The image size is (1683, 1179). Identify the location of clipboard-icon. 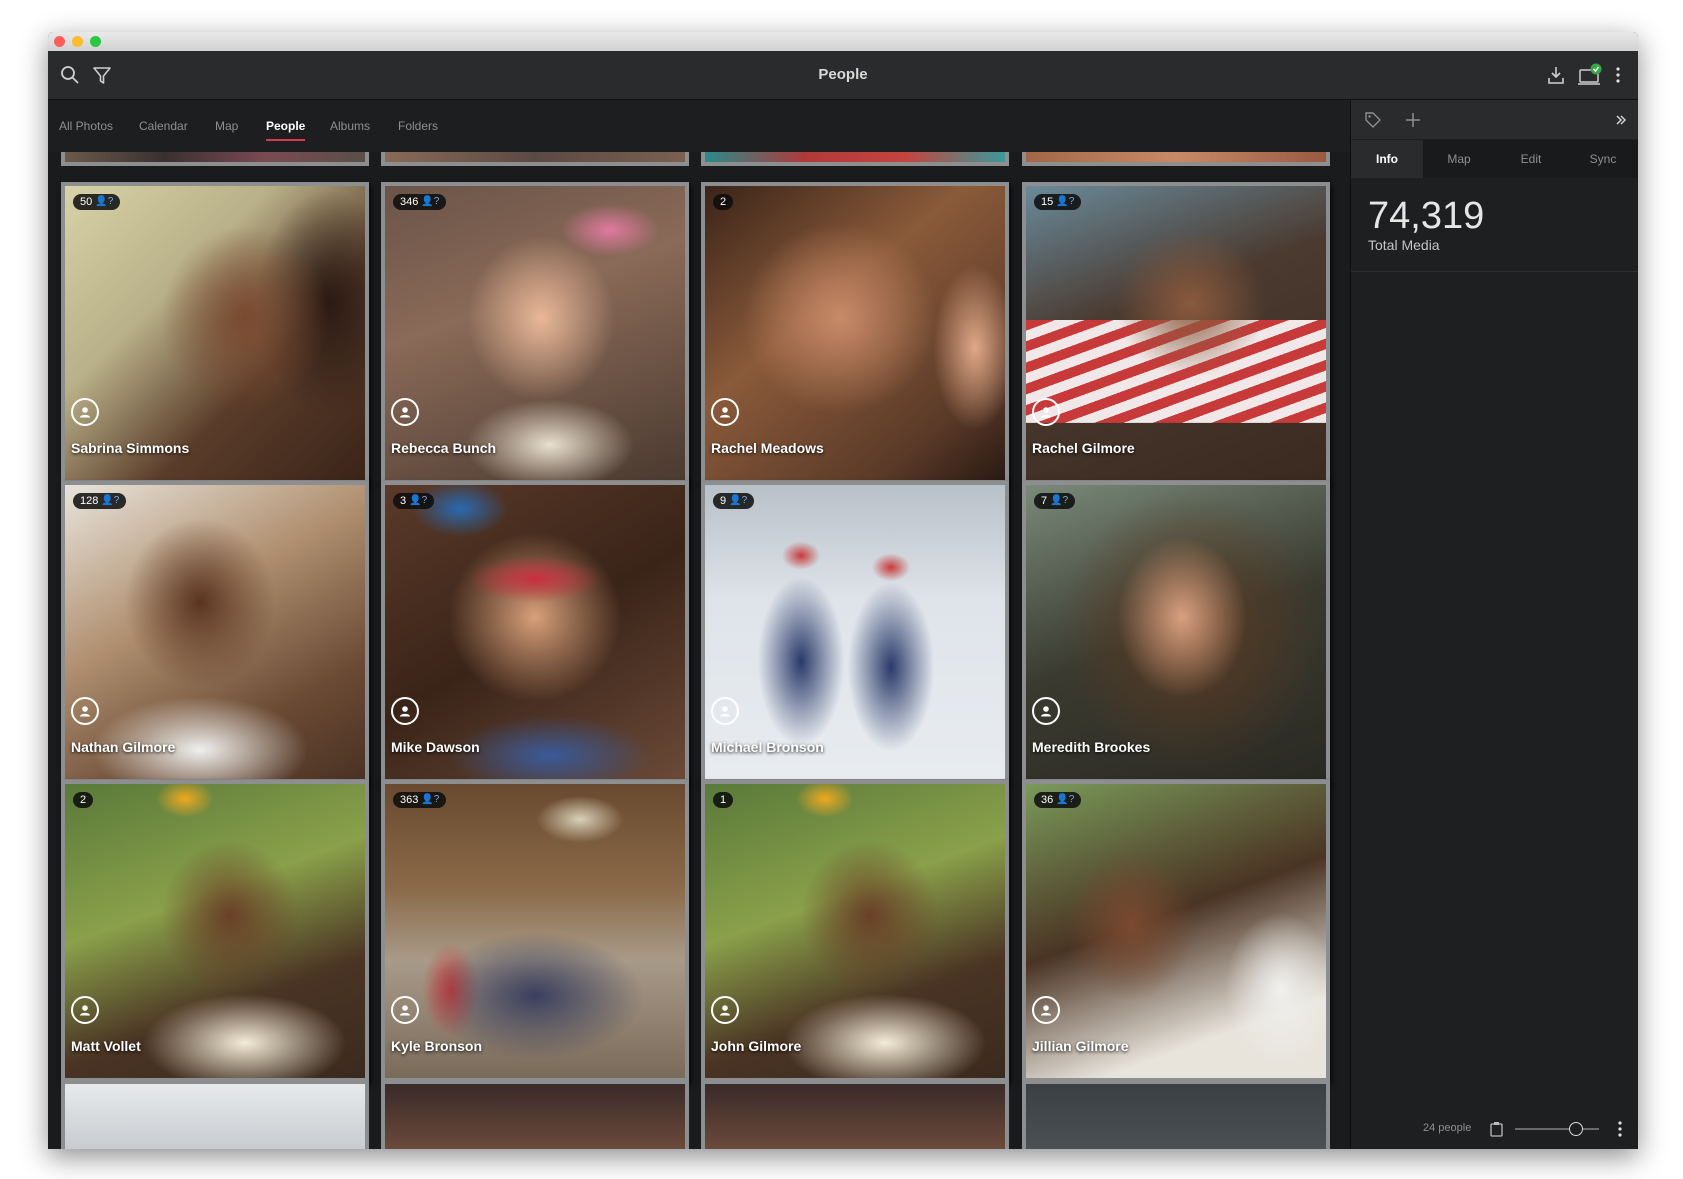
(1496, 1129).